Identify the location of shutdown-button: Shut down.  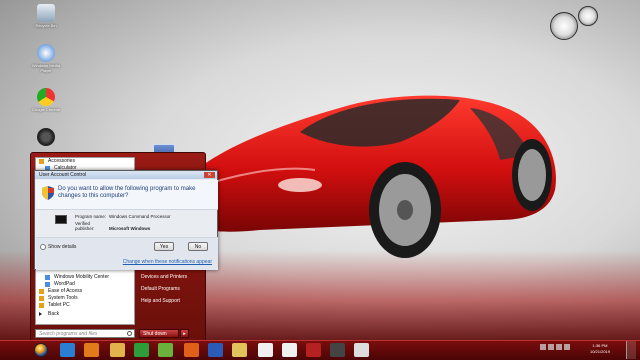
(159, 333).